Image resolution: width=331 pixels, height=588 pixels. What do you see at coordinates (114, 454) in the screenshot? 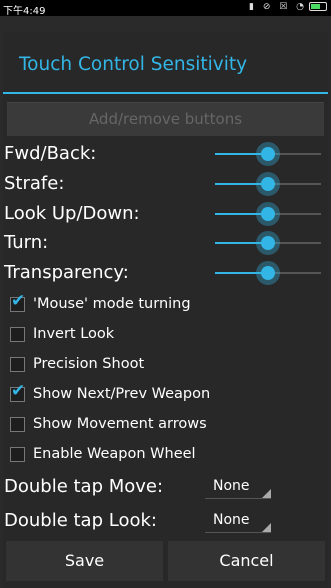
I see `checkbox-label: Enable Weapon Wheel` at bounding box center [114, 454].